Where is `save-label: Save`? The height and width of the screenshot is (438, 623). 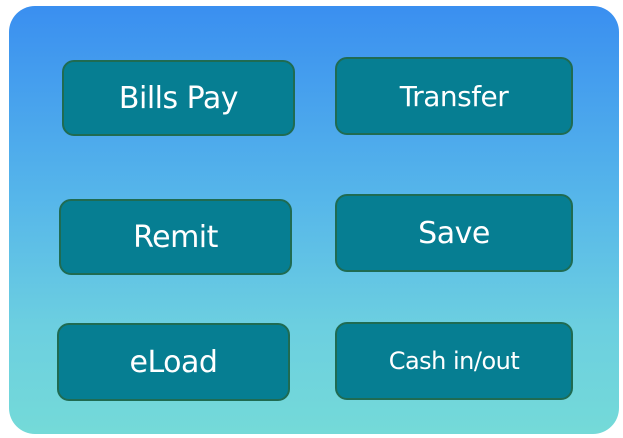 save-label: Save is located at coordinates (454, 233).